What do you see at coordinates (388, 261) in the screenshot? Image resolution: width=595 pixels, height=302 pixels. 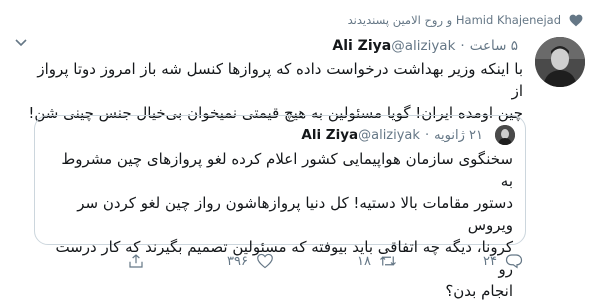 I see `retweet-icon` at bounding box center [388, 261].